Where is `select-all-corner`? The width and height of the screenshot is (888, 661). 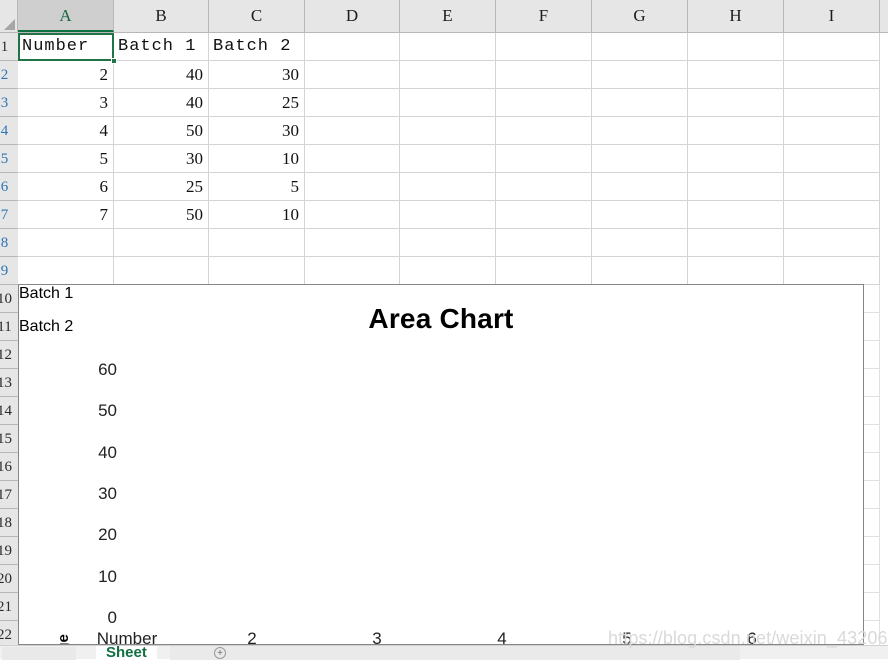 select-all-corner is located at coordinates (9, 16).